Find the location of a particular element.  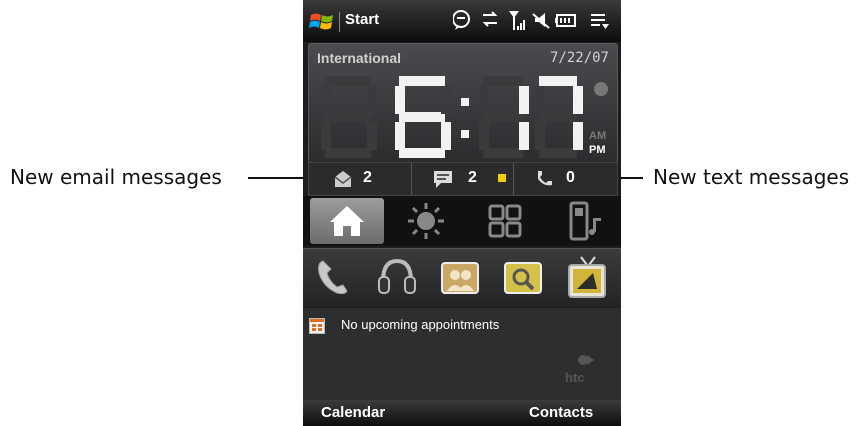

data-transfer-icon is located at coordinates (490, 19).